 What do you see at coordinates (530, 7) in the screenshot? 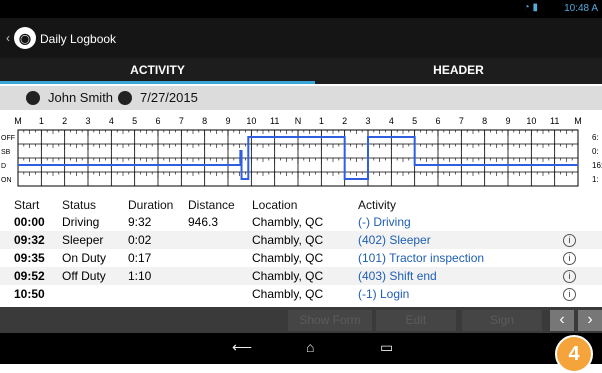
I see `wifi-battery-icon: ◔ ▮` at bounding box center [530, 7].